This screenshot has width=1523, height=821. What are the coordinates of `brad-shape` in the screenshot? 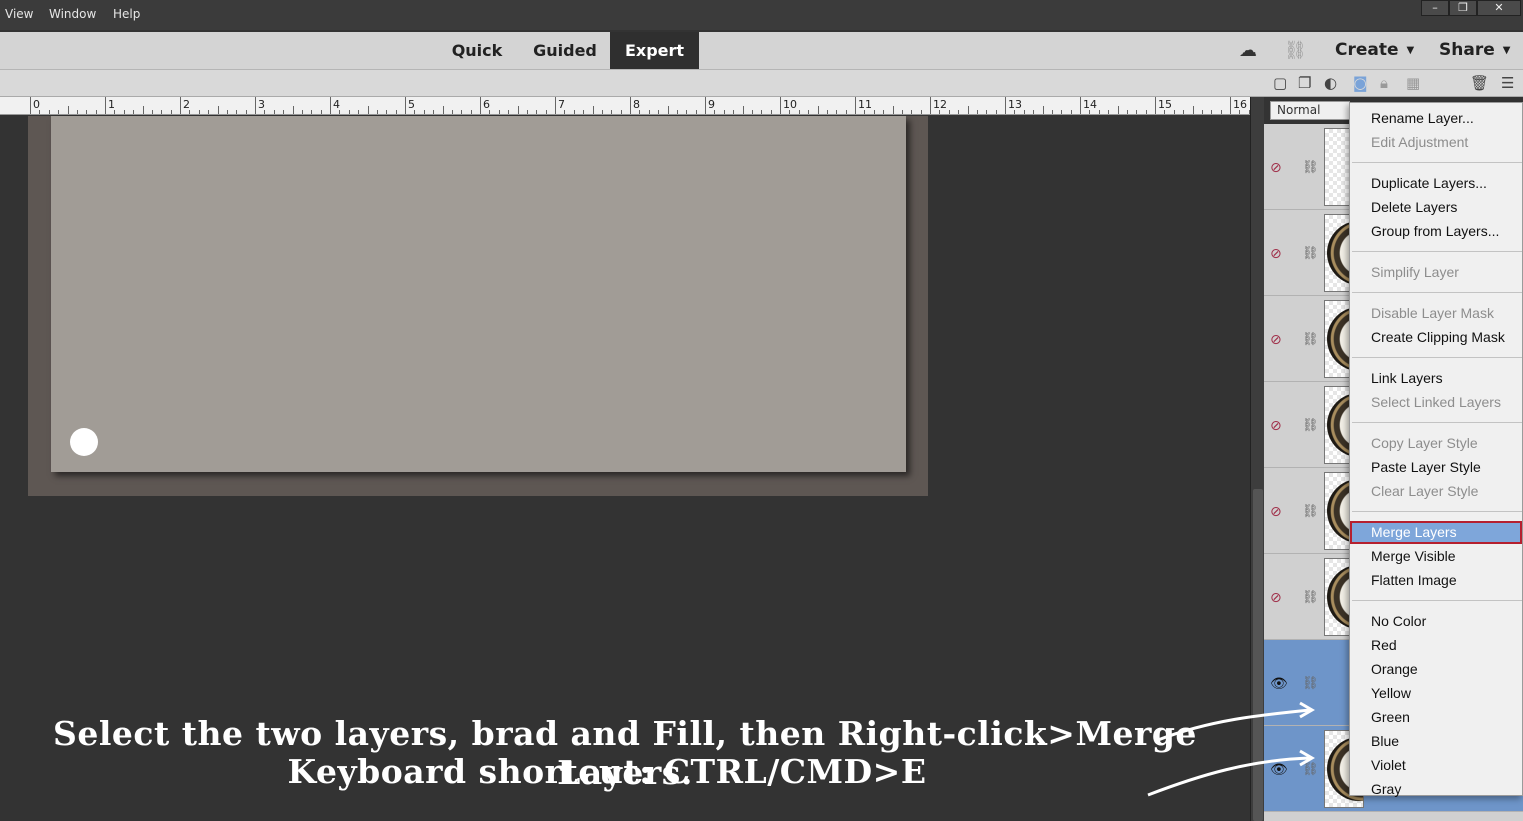 It's located at (84, 442).